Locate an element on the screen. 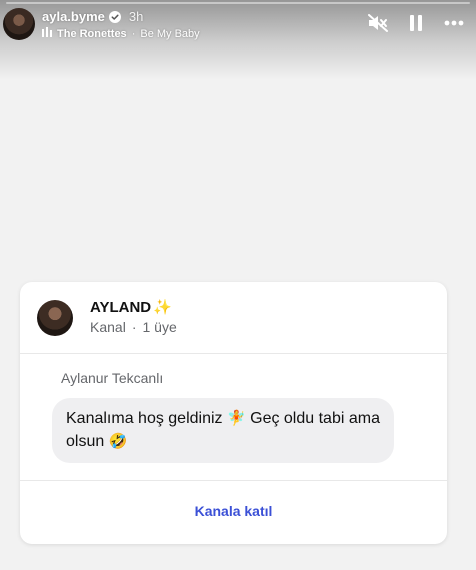 The image size is (476, 570). avatar is located at coordinates (19, 24).